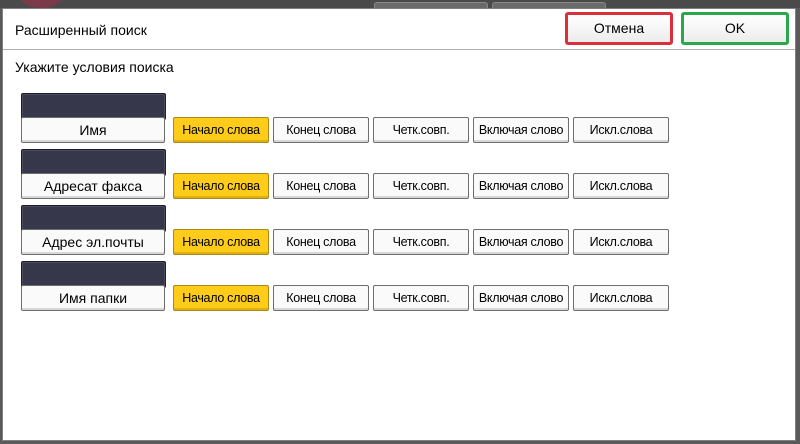  What do you see at coordinates (81, 30) in the screenshot?
I see `dialog-title: Расширенный поиск` at bounding box center [81, 30].